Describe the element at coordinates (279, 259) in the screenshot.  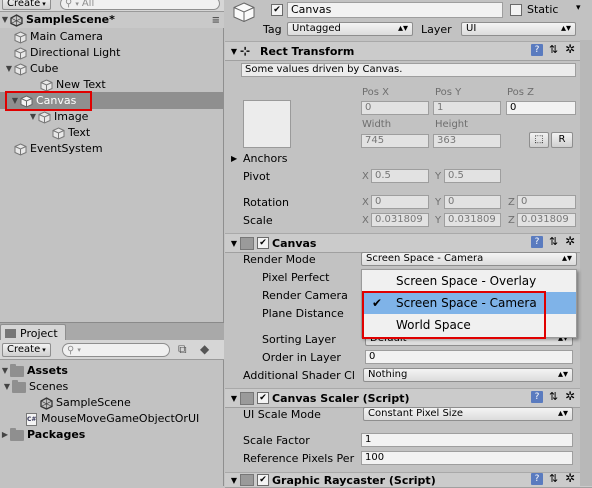
I see `render-mode-label: Render Mode` at that location.